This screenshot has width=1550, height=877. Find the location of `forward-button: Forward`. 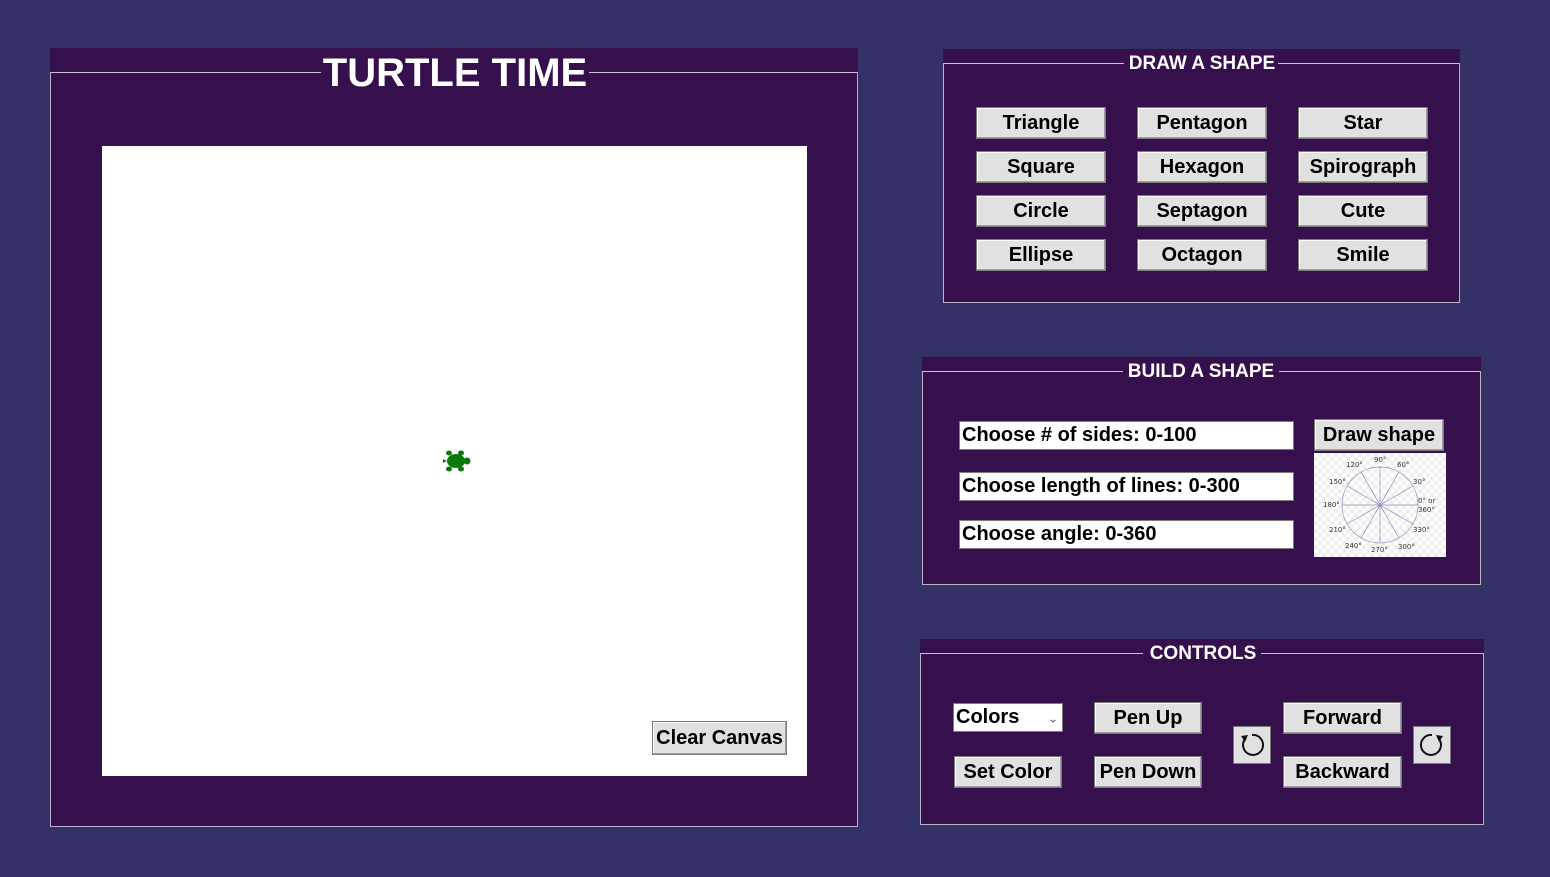

forward-button: Forward is located at coordinates (1342, 718).